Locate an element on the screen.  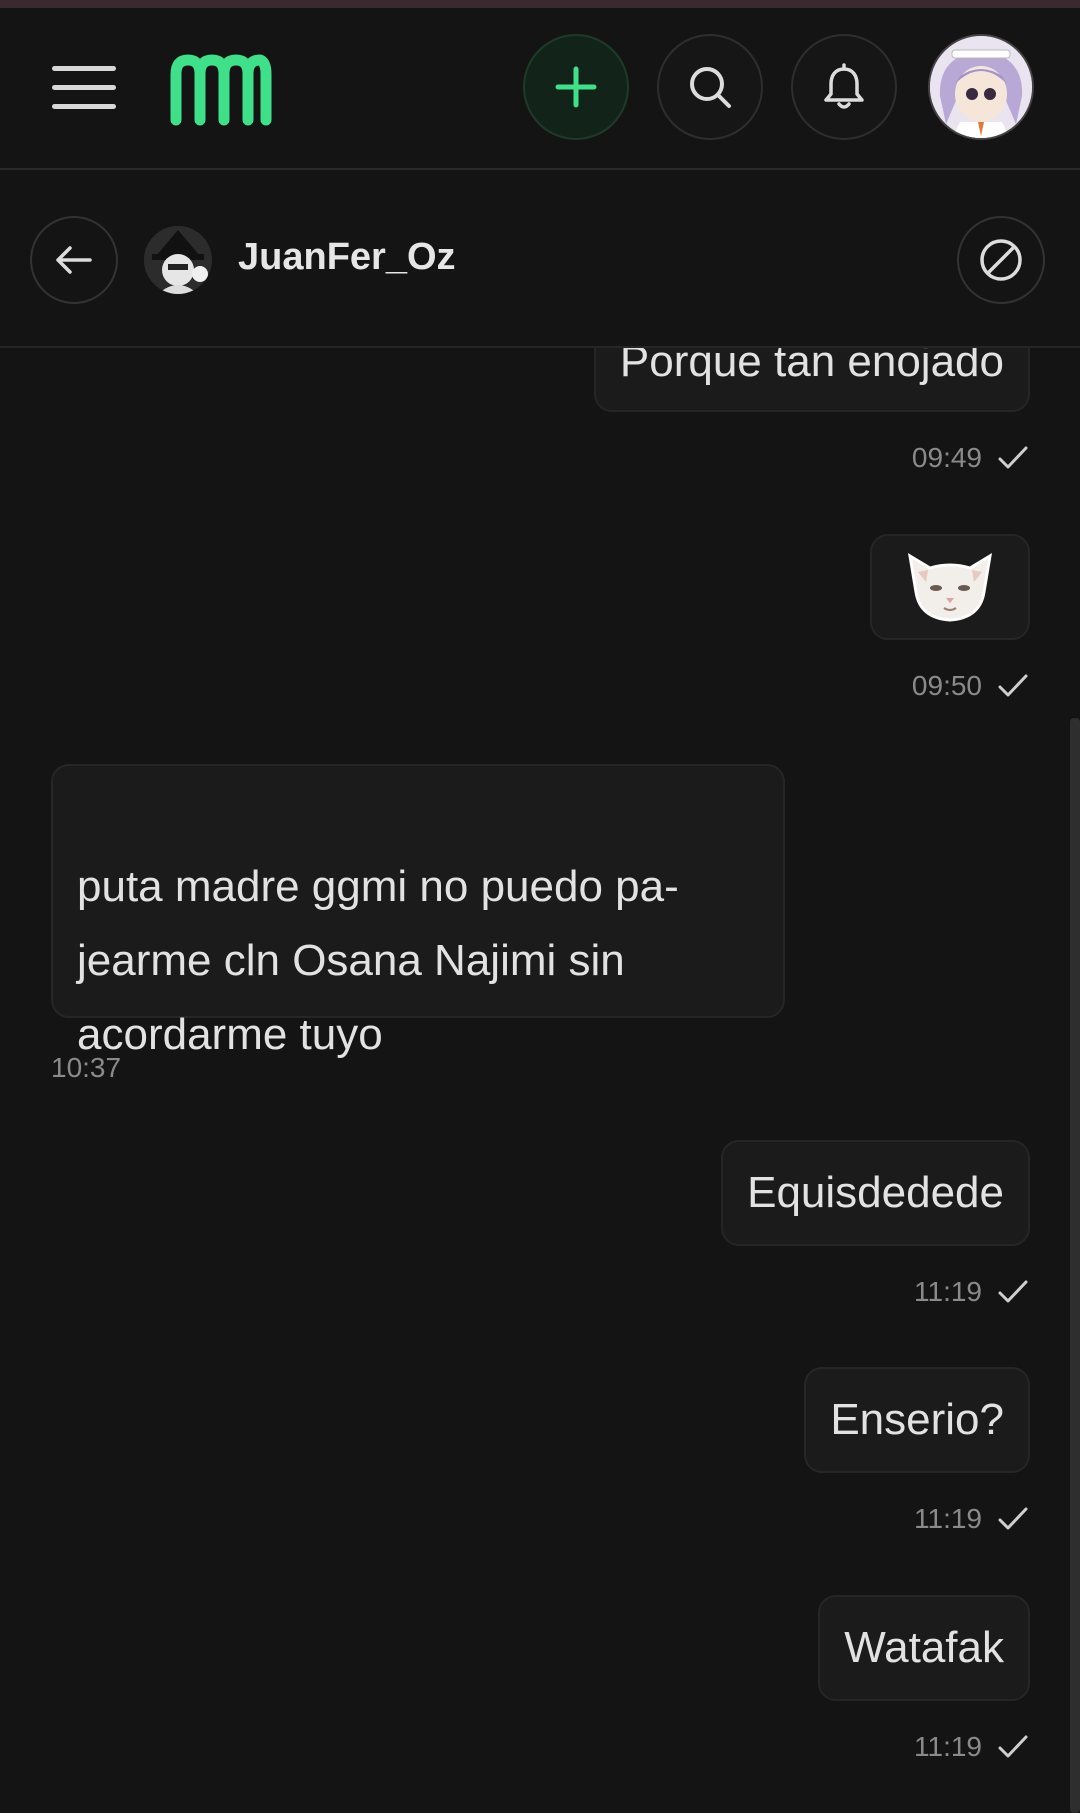
message-text: Equisdedede is located at coordinates (875, 1192).